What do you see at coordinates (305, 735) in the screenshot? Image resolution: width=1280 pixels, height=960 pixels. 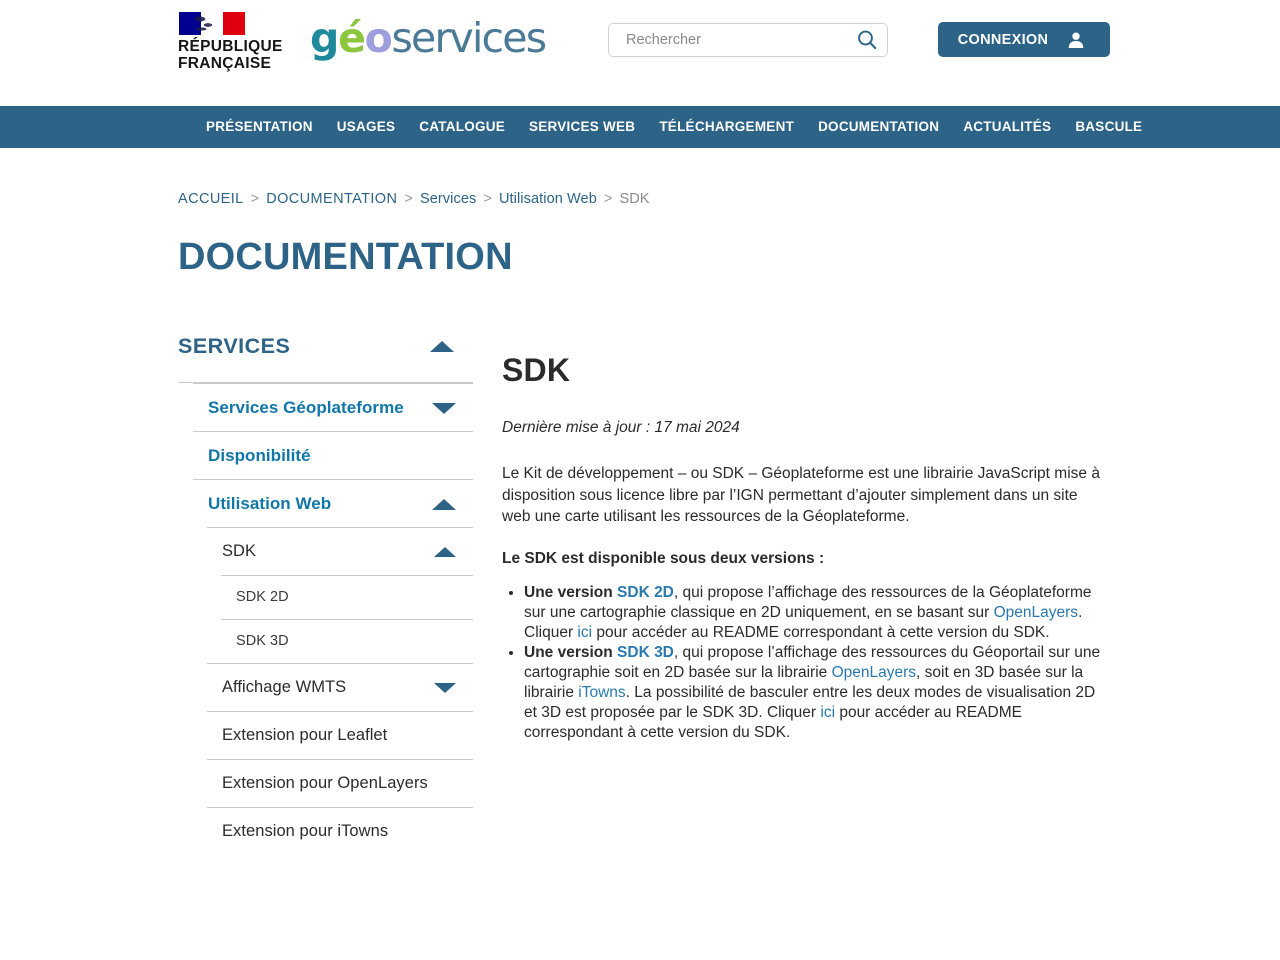 I see `sidebar-item-label: Extension pour Leaflet` at bounding box center [305, 735].